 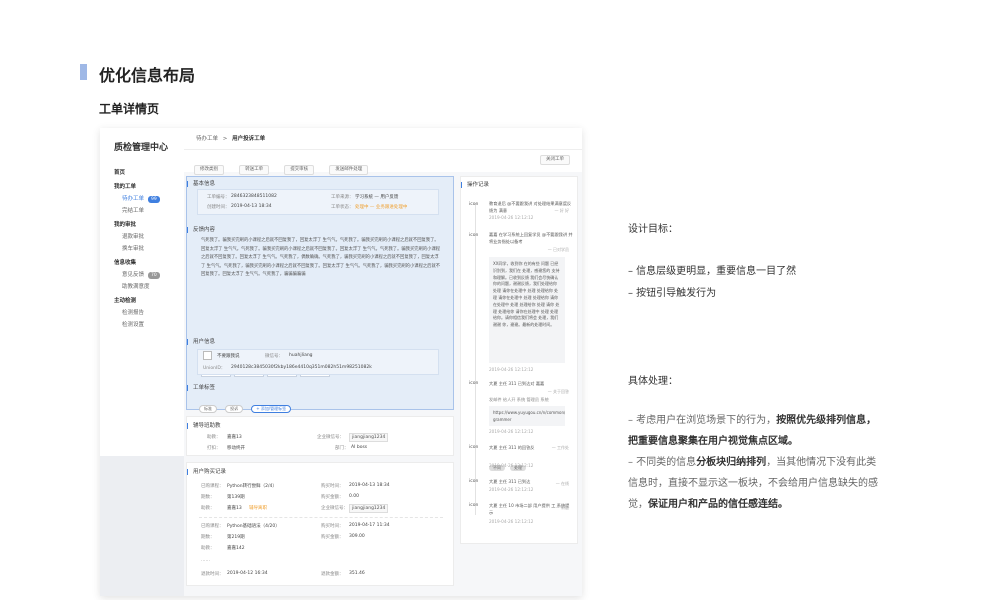 What do you see at coordinates (154, 275) in the screenshot?
I see `count-badge: 70` at bounding box center [154, 275].